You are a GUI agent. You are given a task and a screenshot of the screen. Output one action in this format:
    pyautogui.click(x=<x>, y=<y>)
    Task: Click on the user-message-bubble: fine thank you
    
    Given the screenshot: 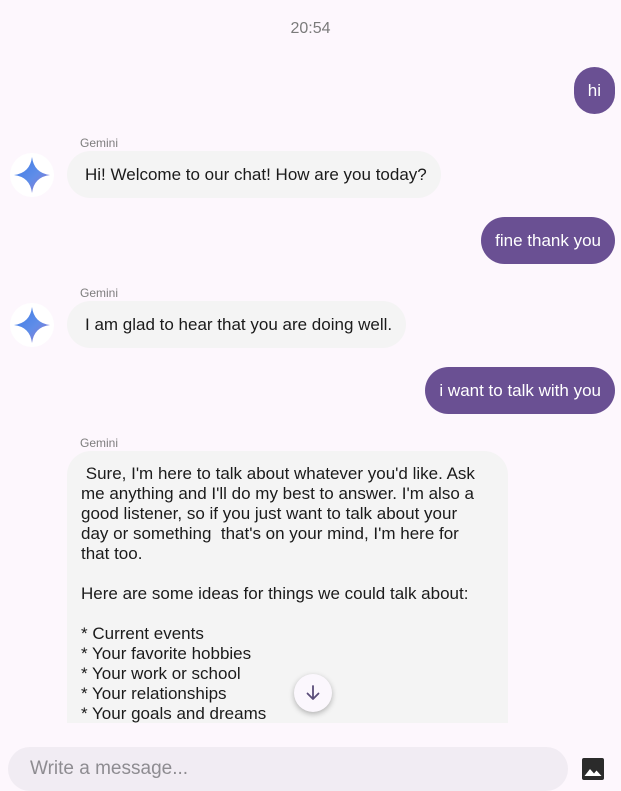 What is the action you would take?
    pyautogui.click(x=548, y=240)
    